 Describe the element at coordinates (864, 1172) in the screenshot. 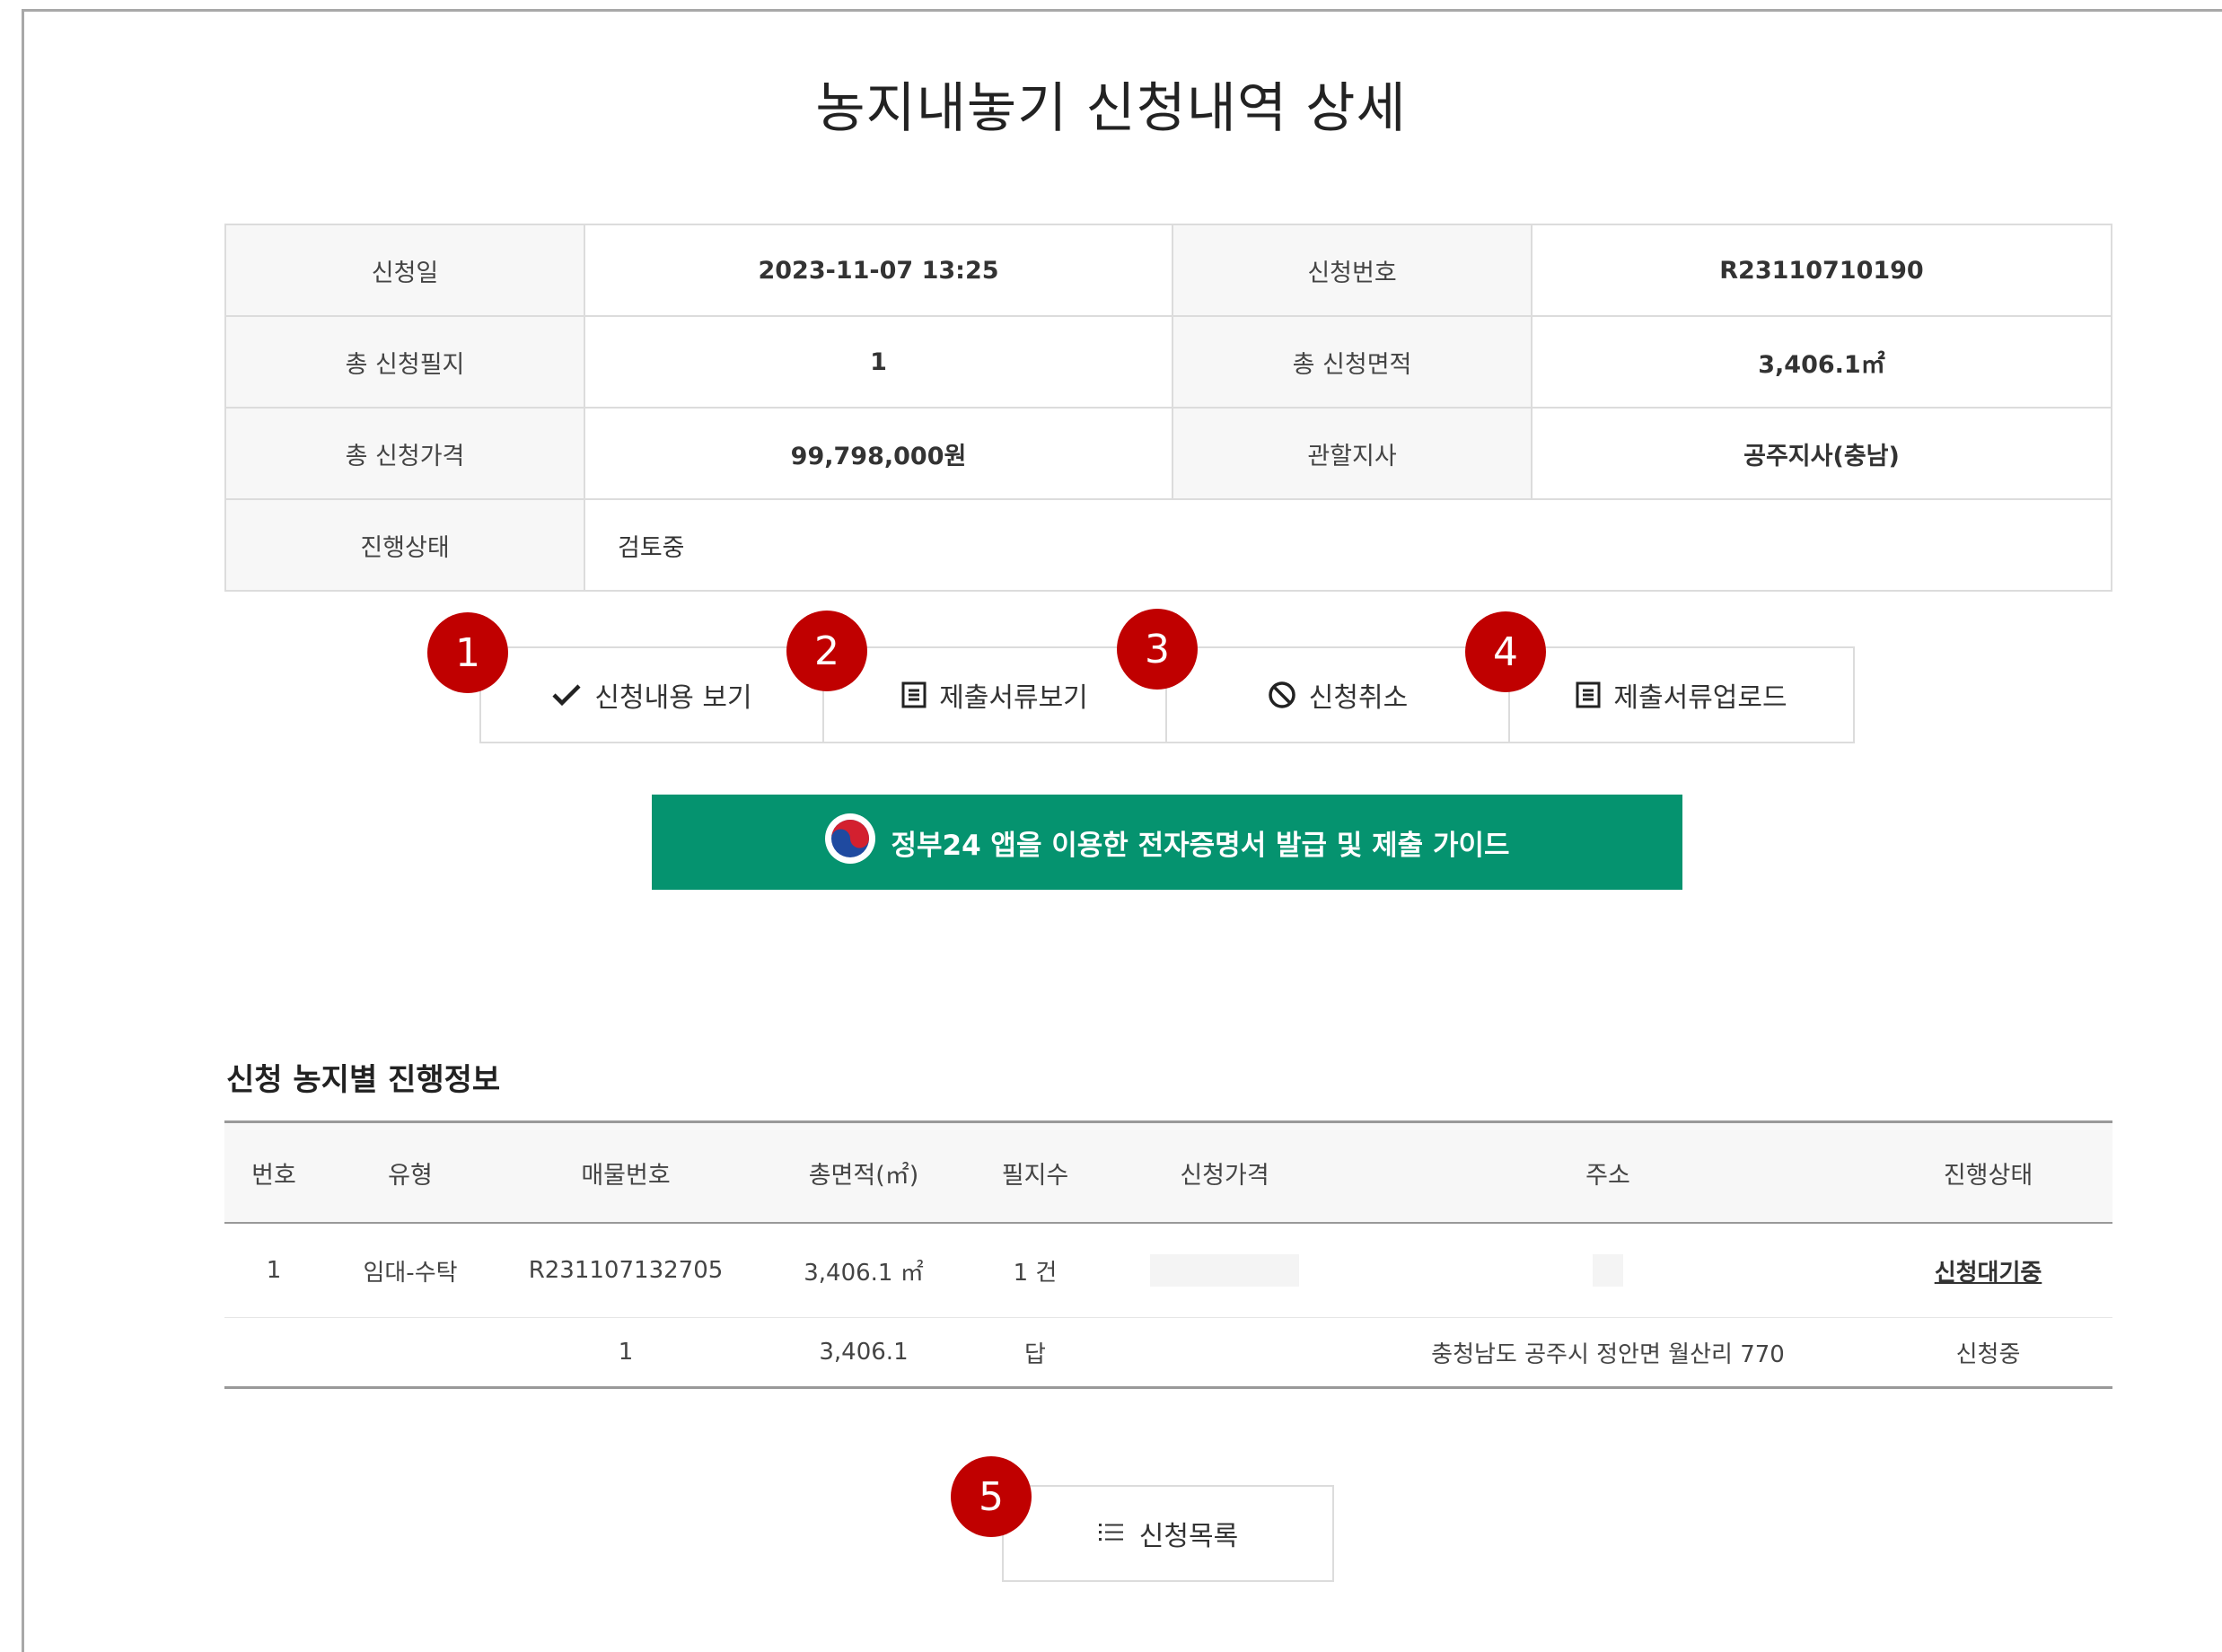

I see `col-header-area: 총면적(㎡)` at that location.